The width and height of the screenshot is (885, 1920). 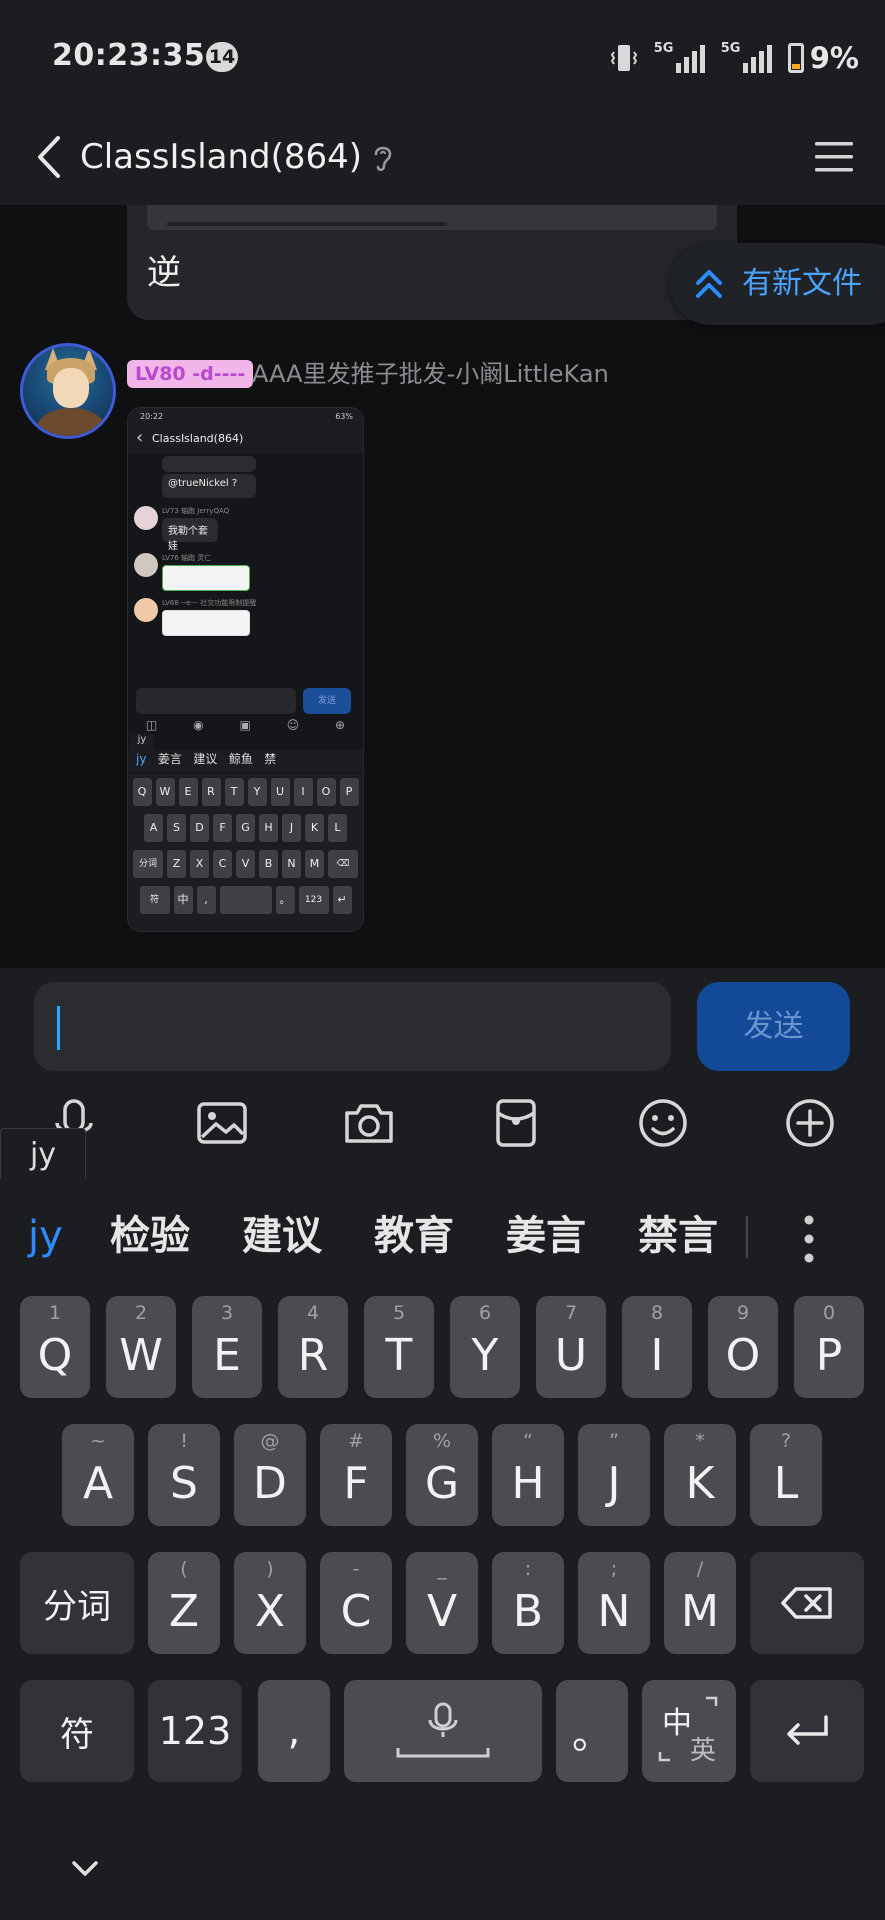 I want to click on chat-header: ClassIsland(864), so click(x=442, y=157).